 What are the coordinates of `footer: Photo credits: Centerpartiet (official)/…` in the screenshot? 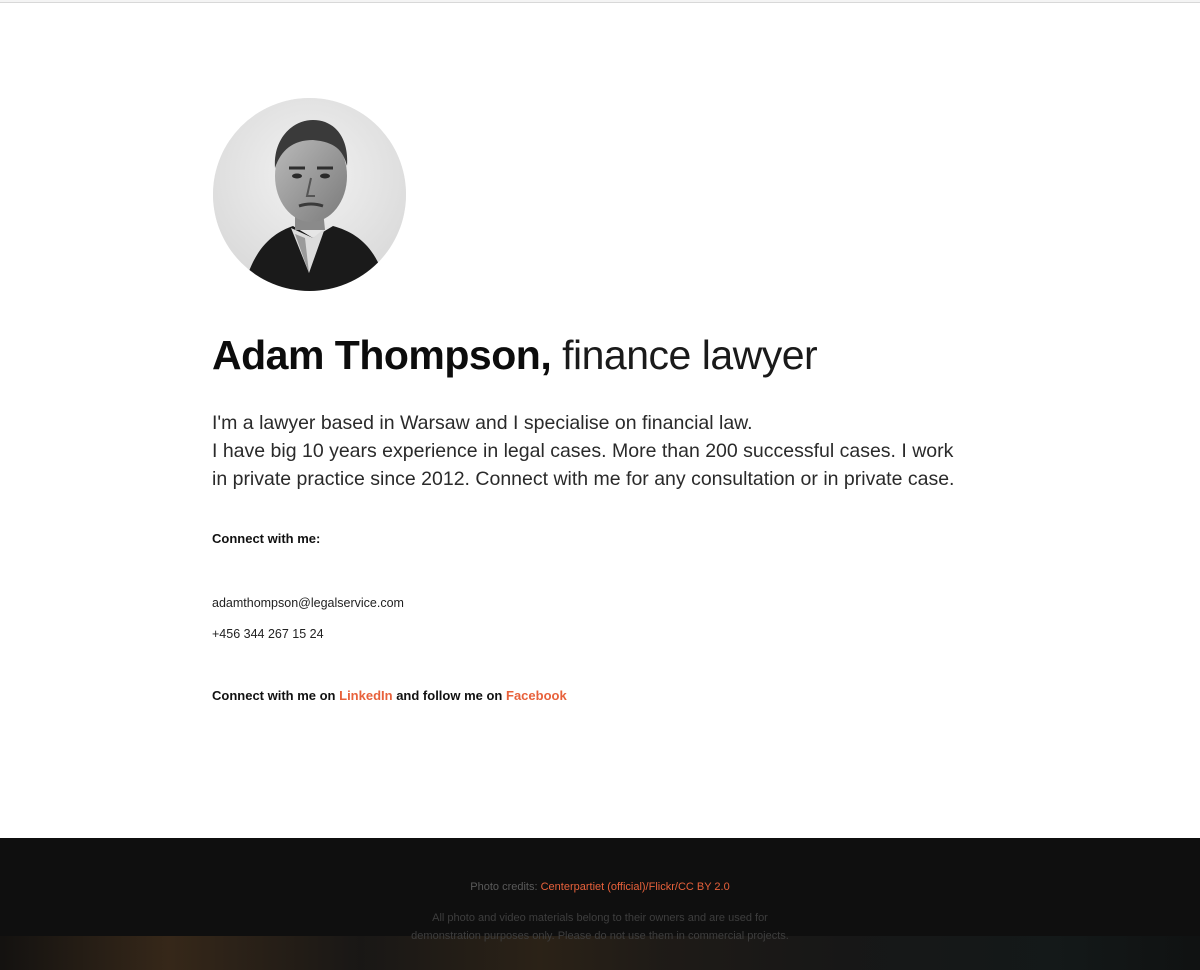 It's located at (600, 904).